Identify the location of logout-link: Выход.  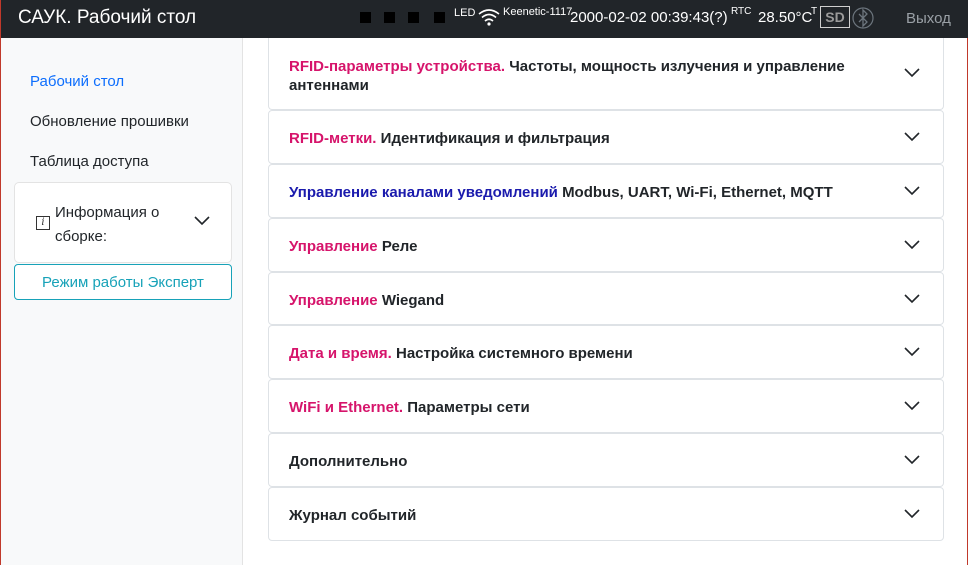
(928, 18).